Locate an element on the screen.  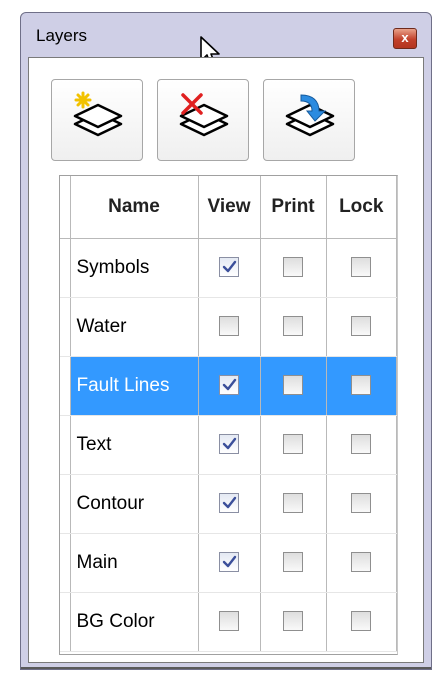
layer-name-cell: Symbols is located at coordinates (134, 268).